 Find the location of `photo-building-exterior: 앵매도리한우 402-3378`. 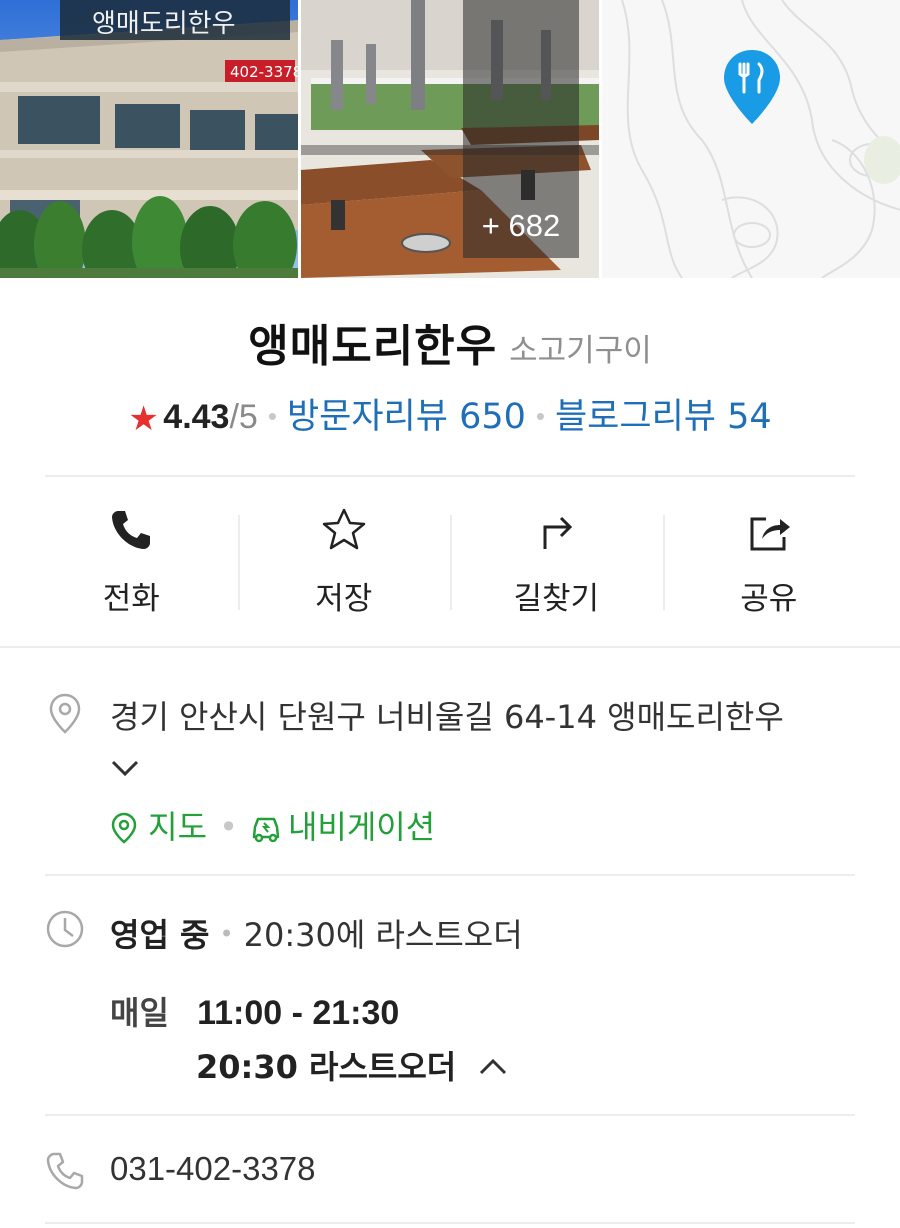

photo-building-exterior: 앵매도리한우 402-3378 is located at coordinates (149, 139).